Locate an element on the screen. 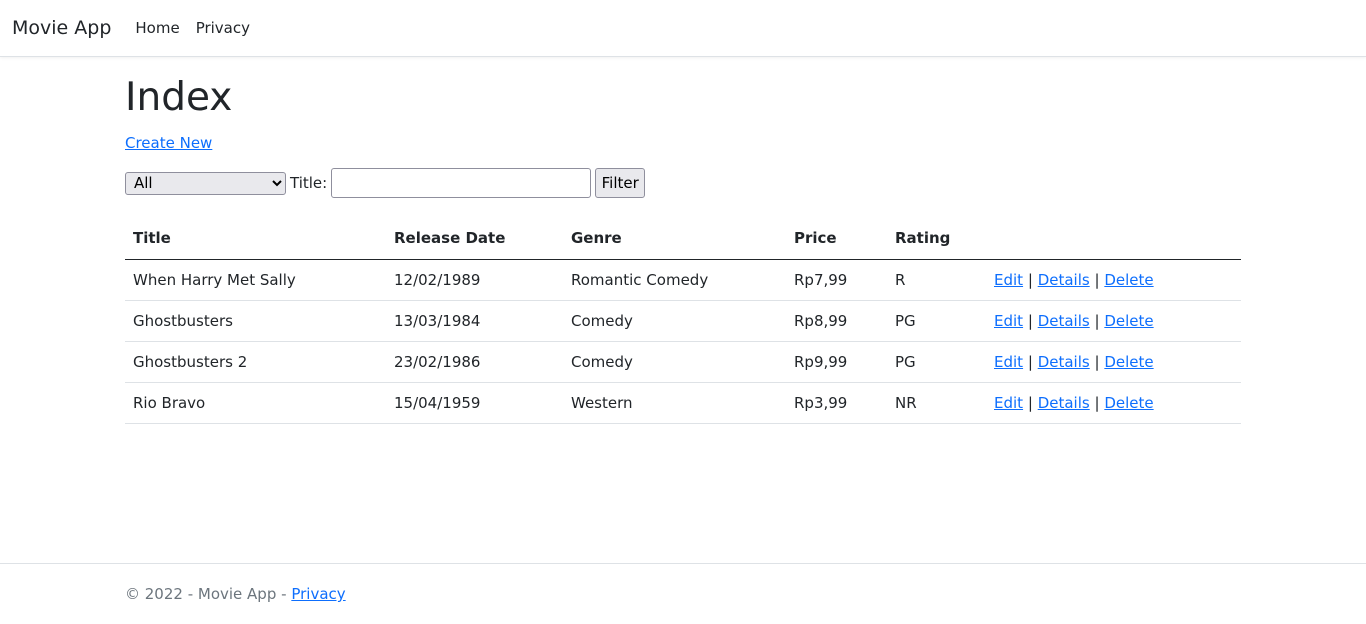 The width and height of the screenshot is (1366, 624). cell-release-date: 12/02/1989 is located at coordinates (474, 280).